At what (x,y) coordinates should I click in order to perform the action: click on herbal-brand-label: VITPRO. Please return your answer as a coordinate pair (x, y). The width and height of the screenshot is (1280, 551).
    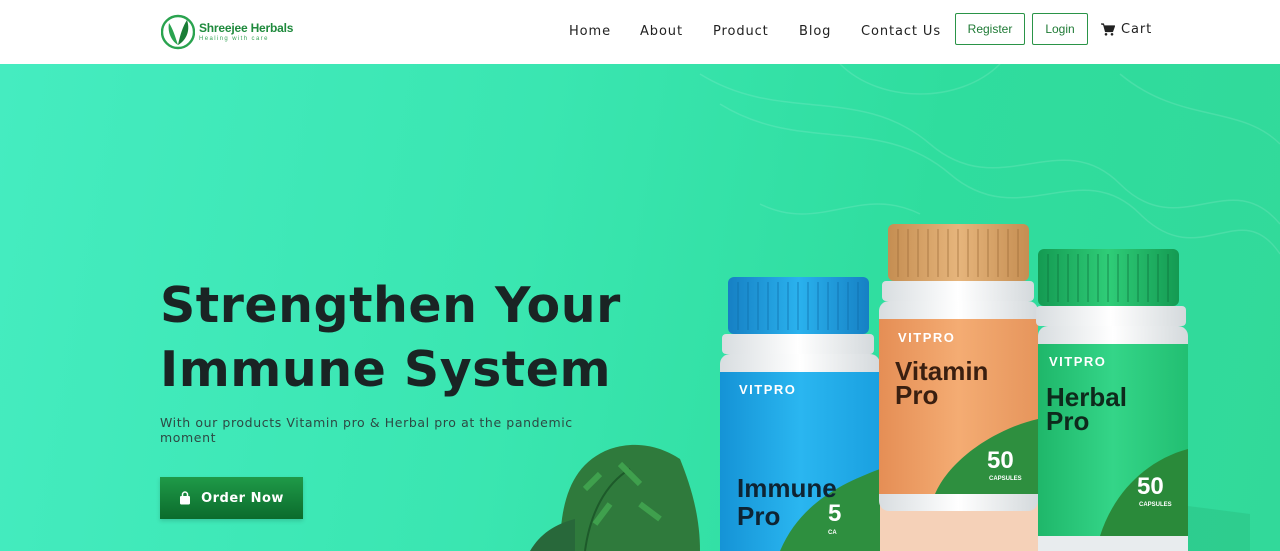
    Looking at the image, I should click on (1077, 361).